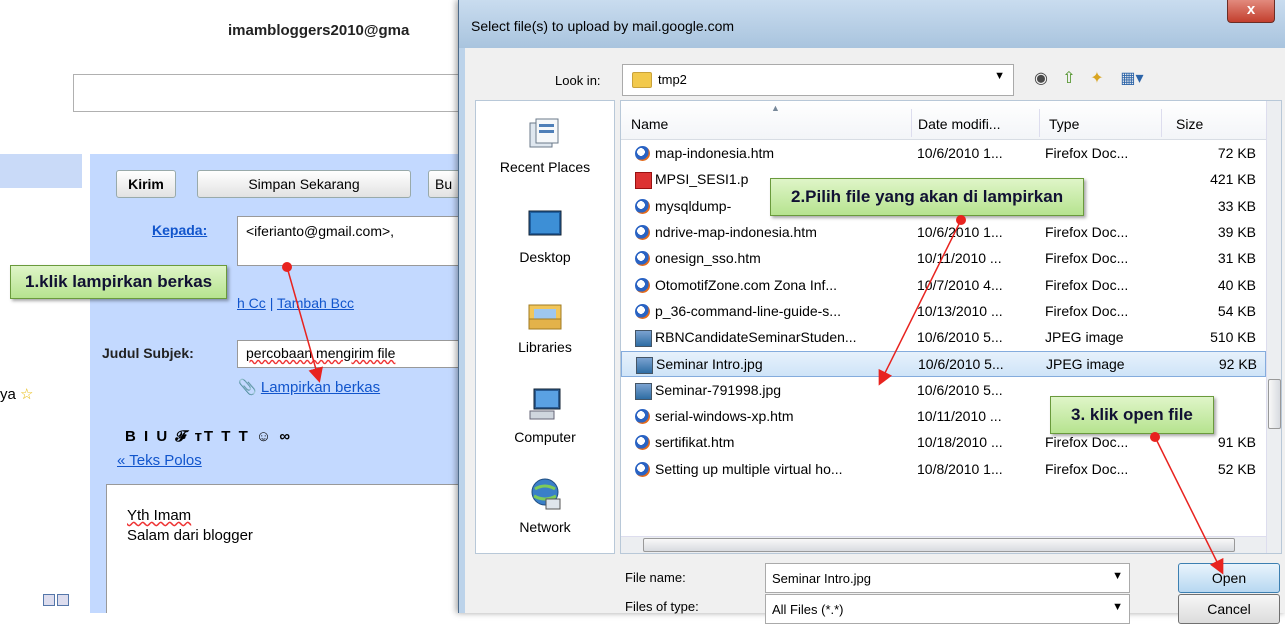 This screenshot has height=624, width=1285. What do you see at coordinates (304, 184) in the screenshot?
I see `save-now-button: Simpan Sekarang` at bounding box center [304, 184].